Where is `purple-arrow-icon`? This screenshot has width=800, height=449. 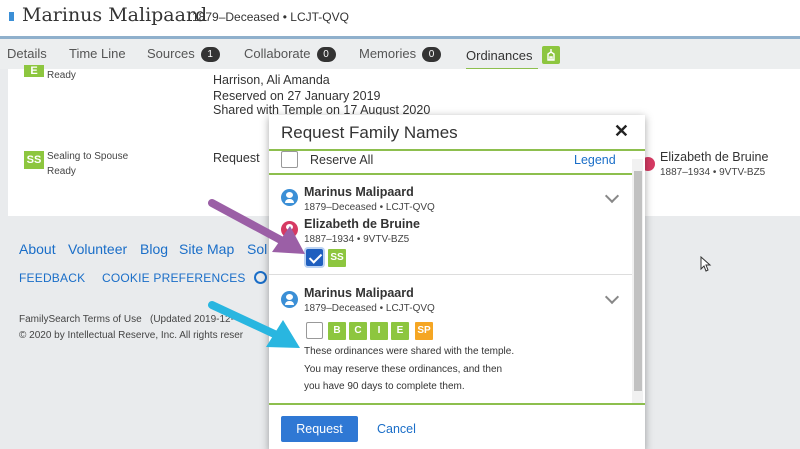 purple-arrow-icon is located at coordinates (256, 226).